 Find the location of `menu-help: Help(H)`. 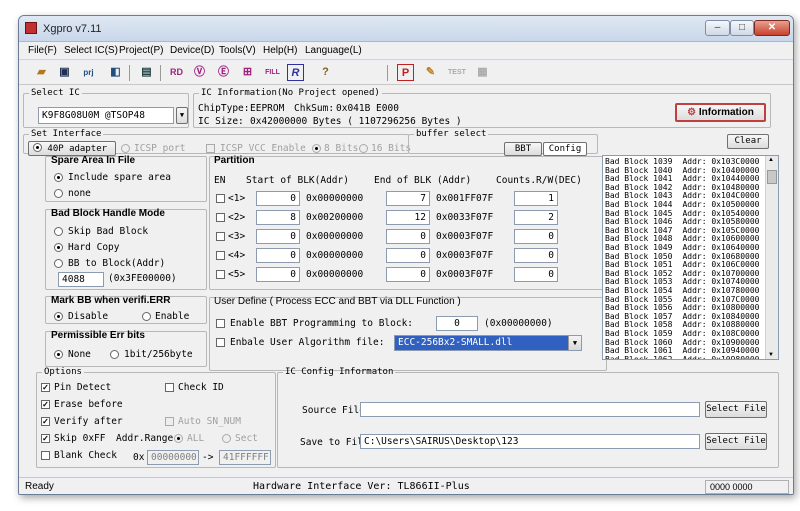

menu-help: Help(H) is located at coordinates (280, 50).